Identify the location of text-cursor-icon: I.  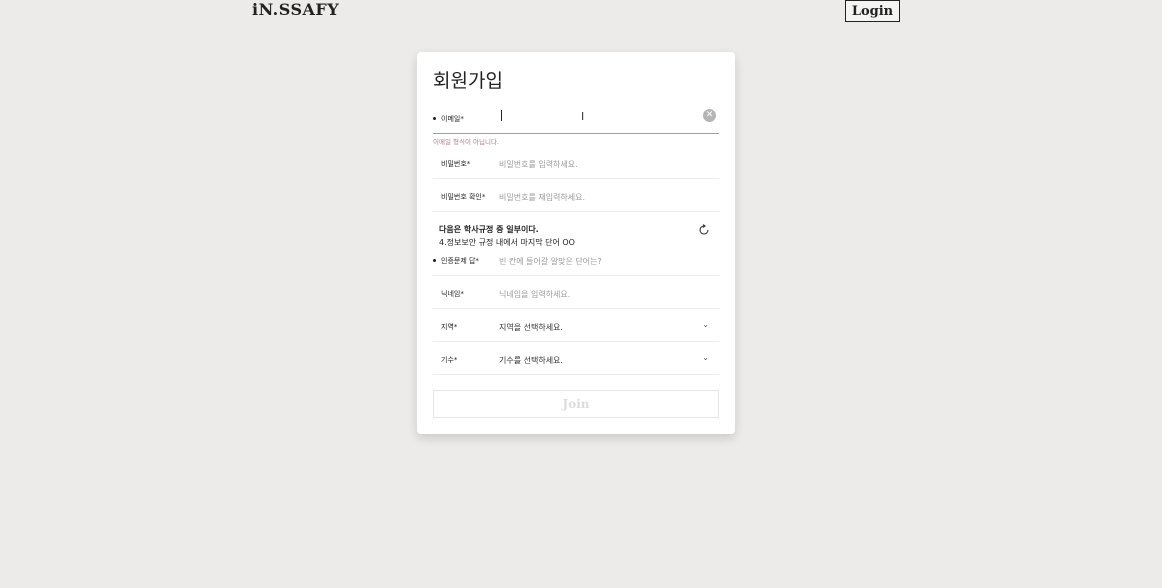
(583, 116).